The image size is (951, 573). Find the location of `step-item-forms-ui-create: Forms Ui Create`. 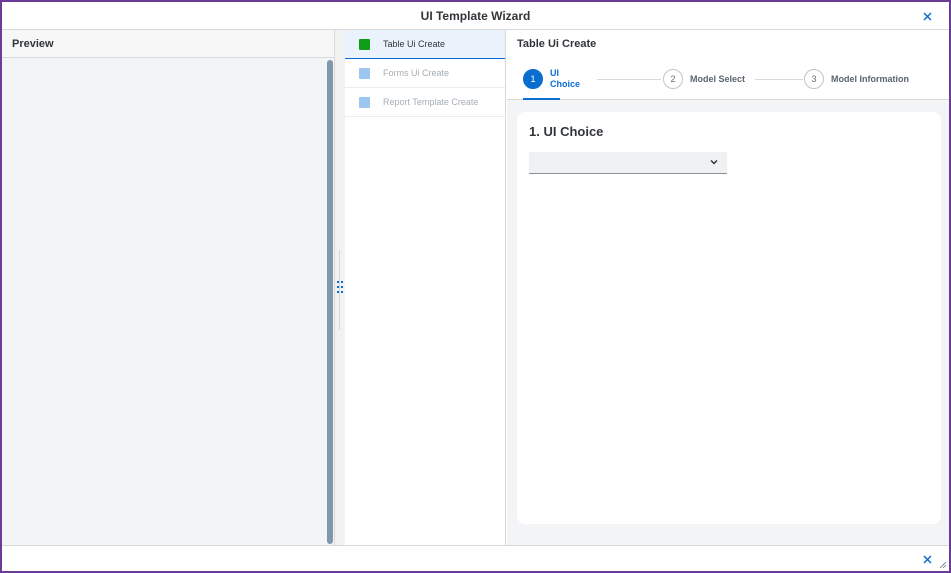

step-item-forms-ui-create: Forms Ui Create is located at coordinates (425, 73).